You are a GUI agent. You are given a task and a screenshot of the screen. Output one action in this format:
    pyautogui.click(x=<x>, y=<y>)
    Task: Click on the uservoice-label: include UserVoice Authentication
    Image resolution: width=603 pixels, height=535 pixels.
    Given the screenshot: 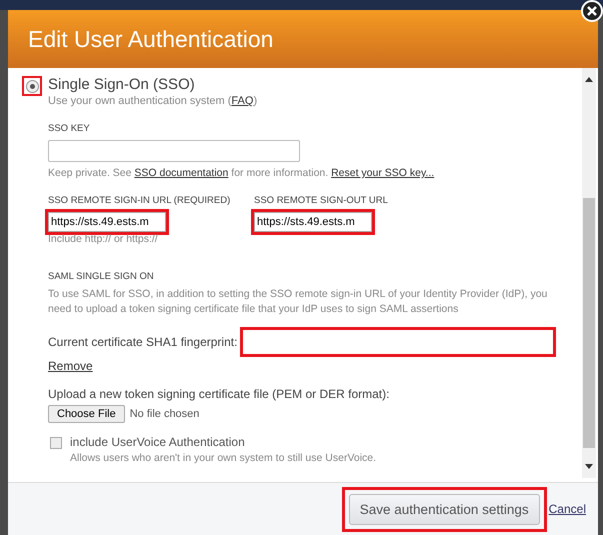 What is the action you would take?
    pyautogui.click(x=158, y=442)
    